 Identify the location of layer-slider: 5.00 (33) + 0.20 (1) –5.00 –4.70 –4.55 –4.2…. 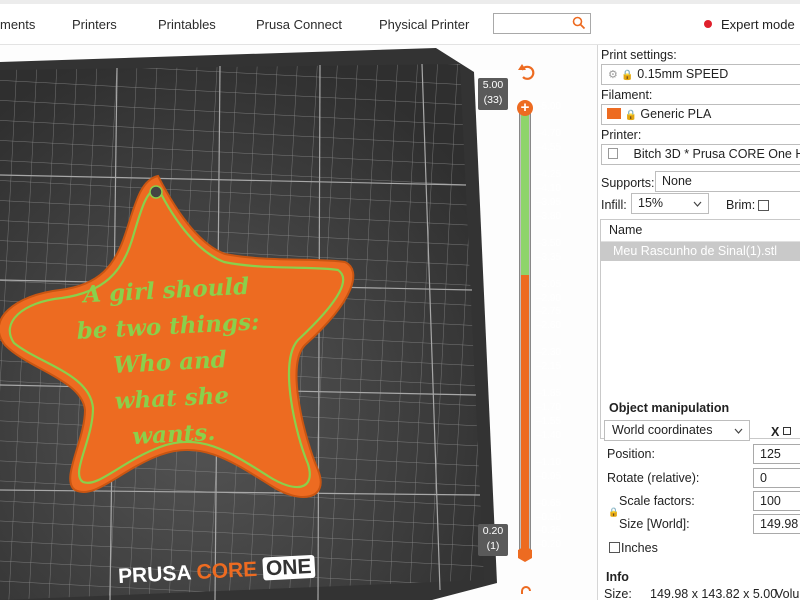
(536, 330).